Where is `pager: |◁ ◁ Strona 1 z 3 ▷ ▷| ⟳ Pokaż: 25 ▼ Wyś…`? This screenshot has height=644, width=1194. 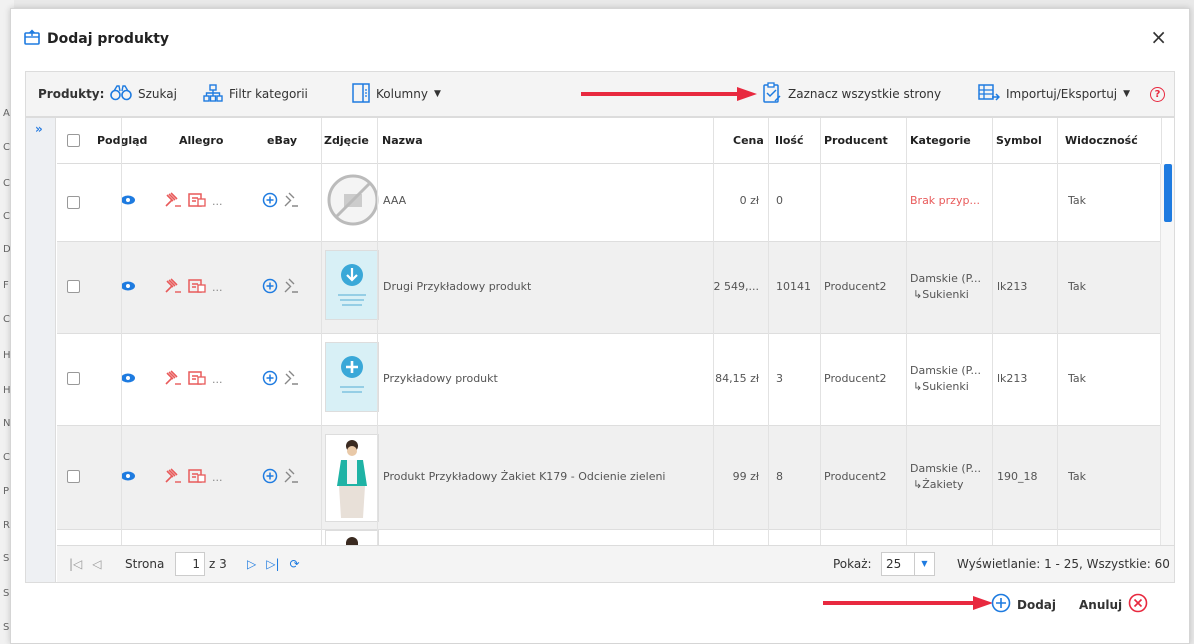 pager: |◁ ◁ Strona 1 z 3 ▷ ▷| ⟳ Pokaż: 25 ▼ Wyś… is located at coordinates (615, 563).